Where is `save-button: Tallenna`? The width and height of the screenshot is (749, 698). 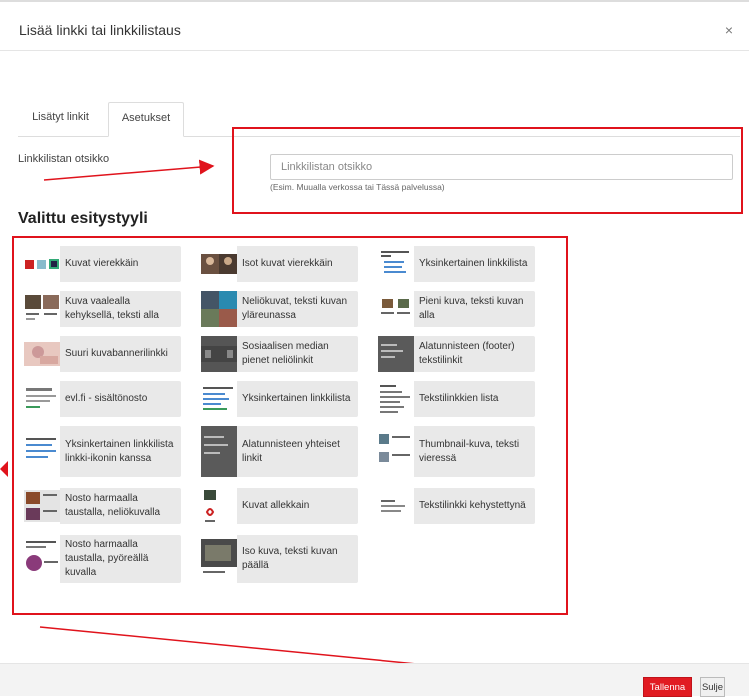 save-button: Tallenna is located at coordinates (667, 687).